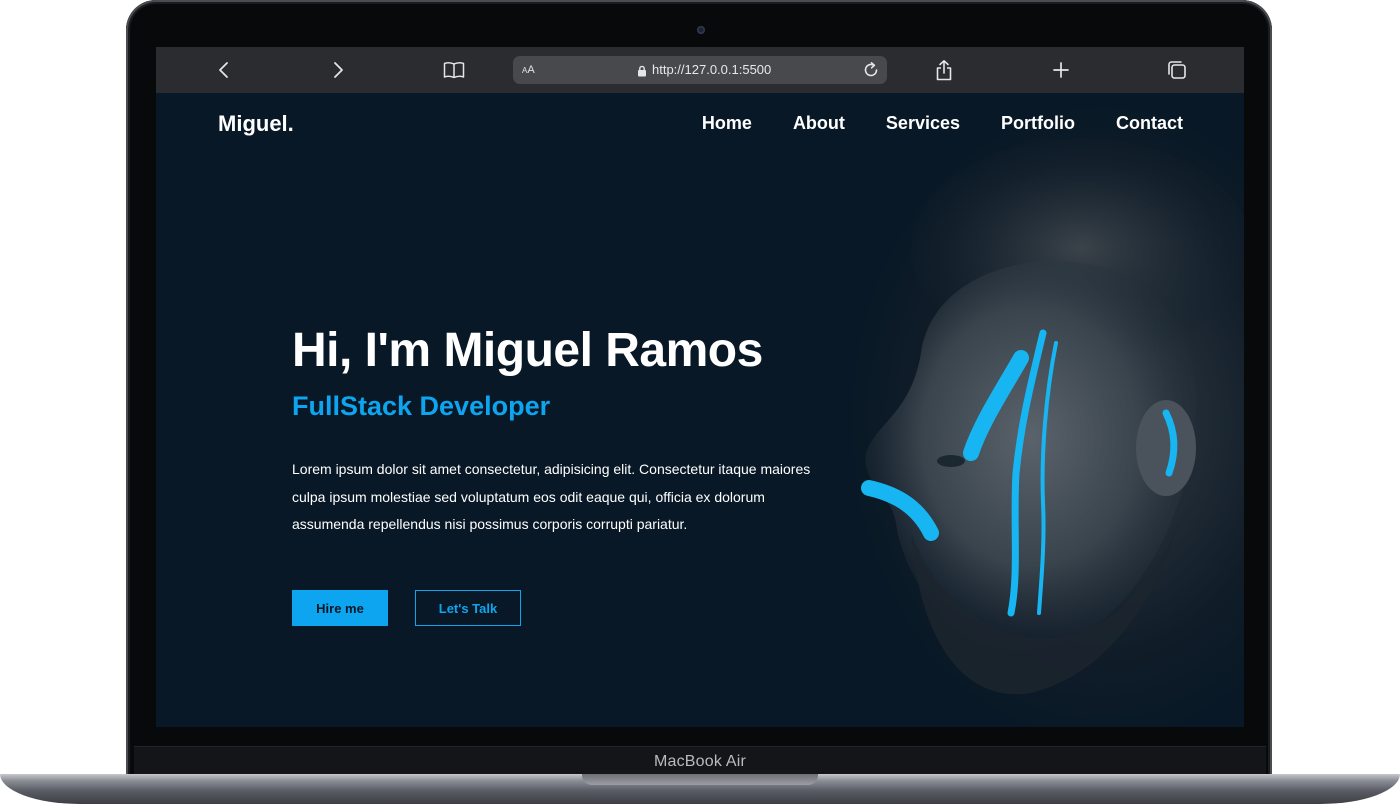 This screenshot has width=1400, height=804. What do you see at coordinates (819, 123) in the screenshot?
I see `nav-item-about: About` at bounding box center [819, 123].